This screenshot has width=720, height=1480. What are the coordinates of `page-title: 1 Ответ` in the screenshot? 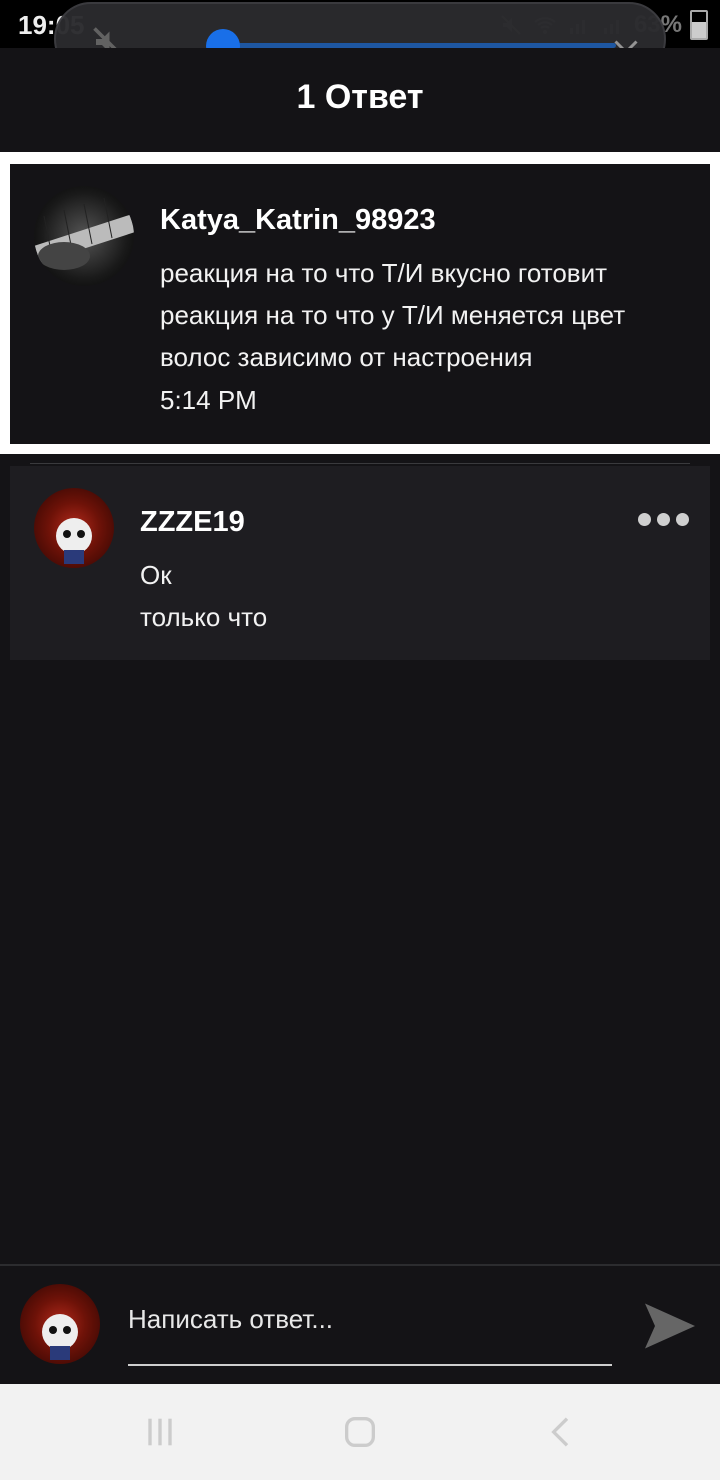 It's located at (360, 97).